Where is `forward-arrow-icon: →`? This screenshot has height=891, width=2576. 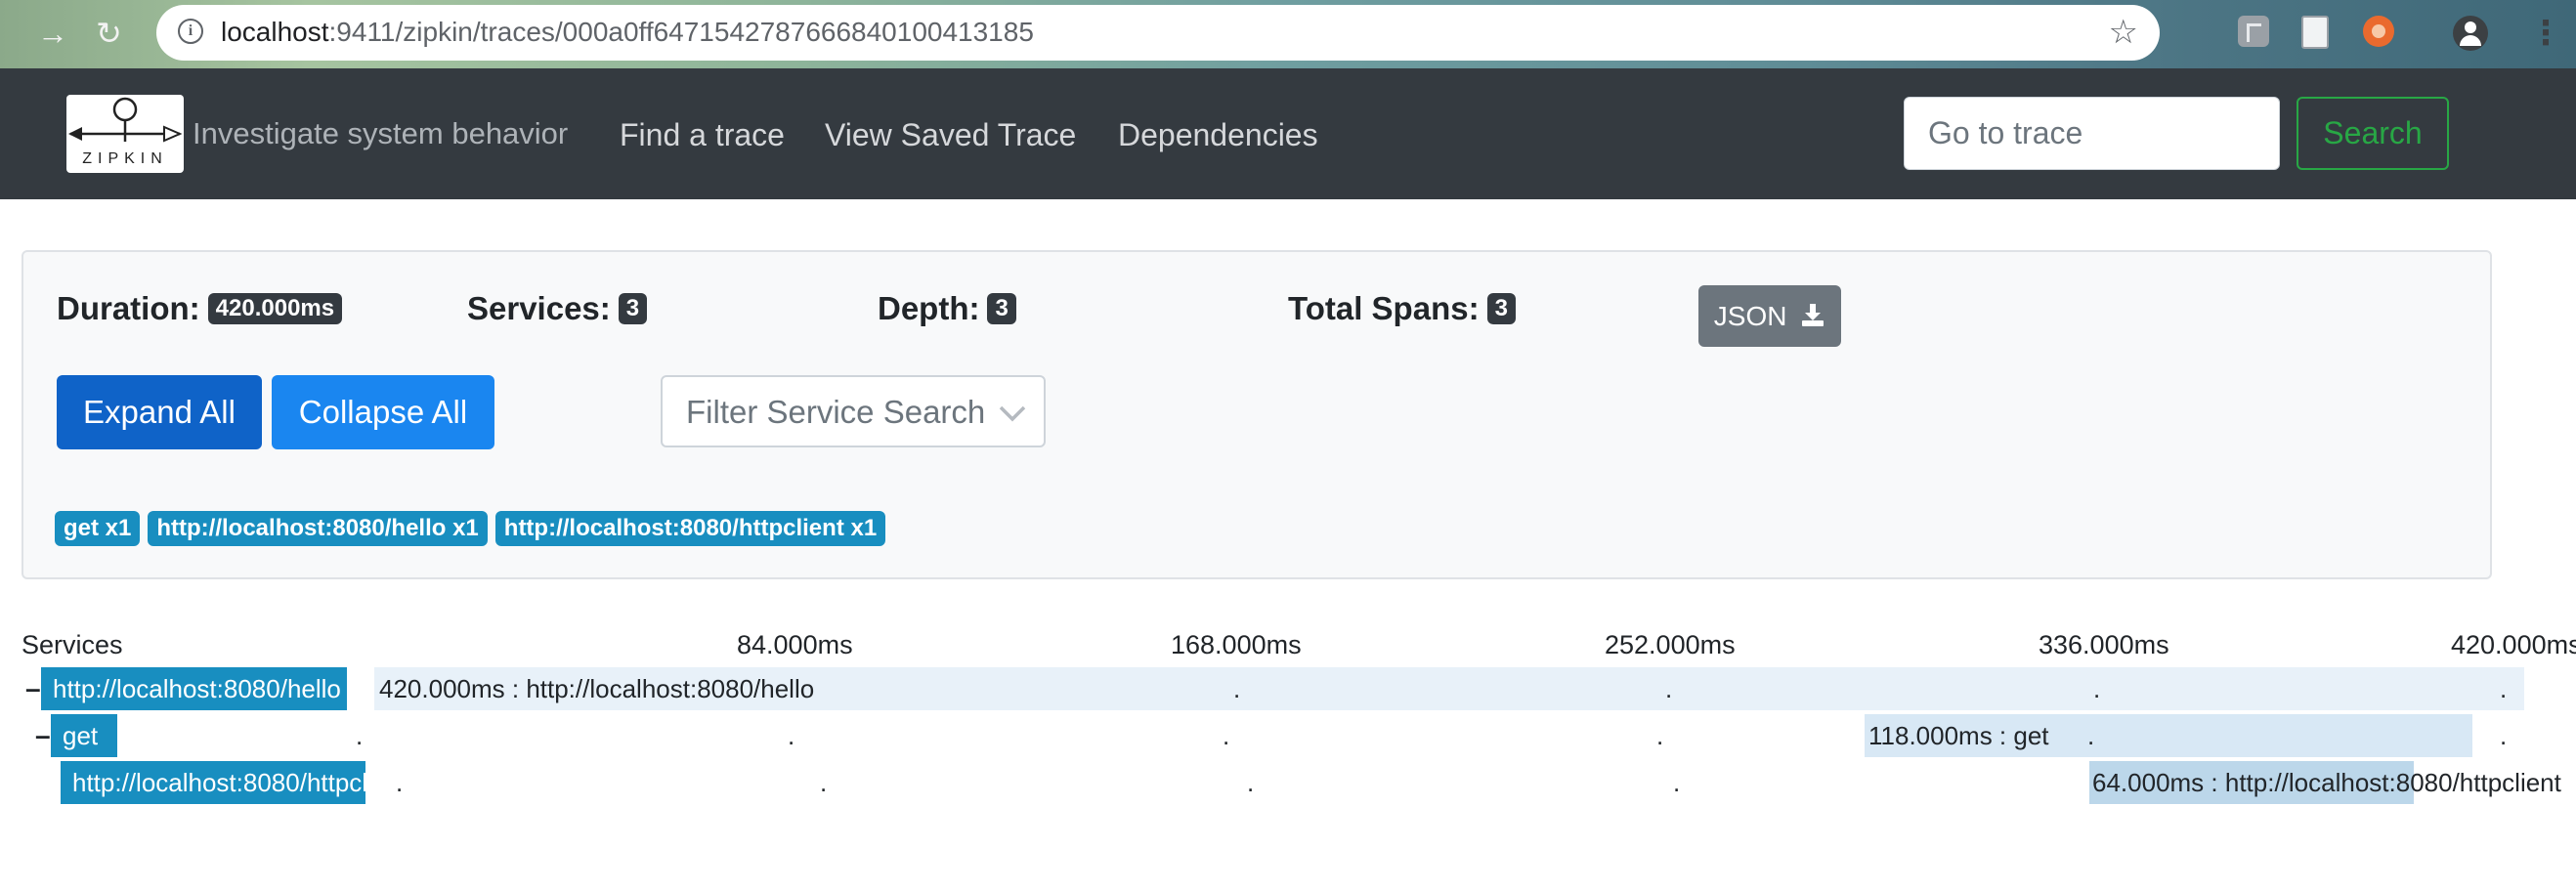 forward-arrow-icon: → is located at coordinates (52, 33).